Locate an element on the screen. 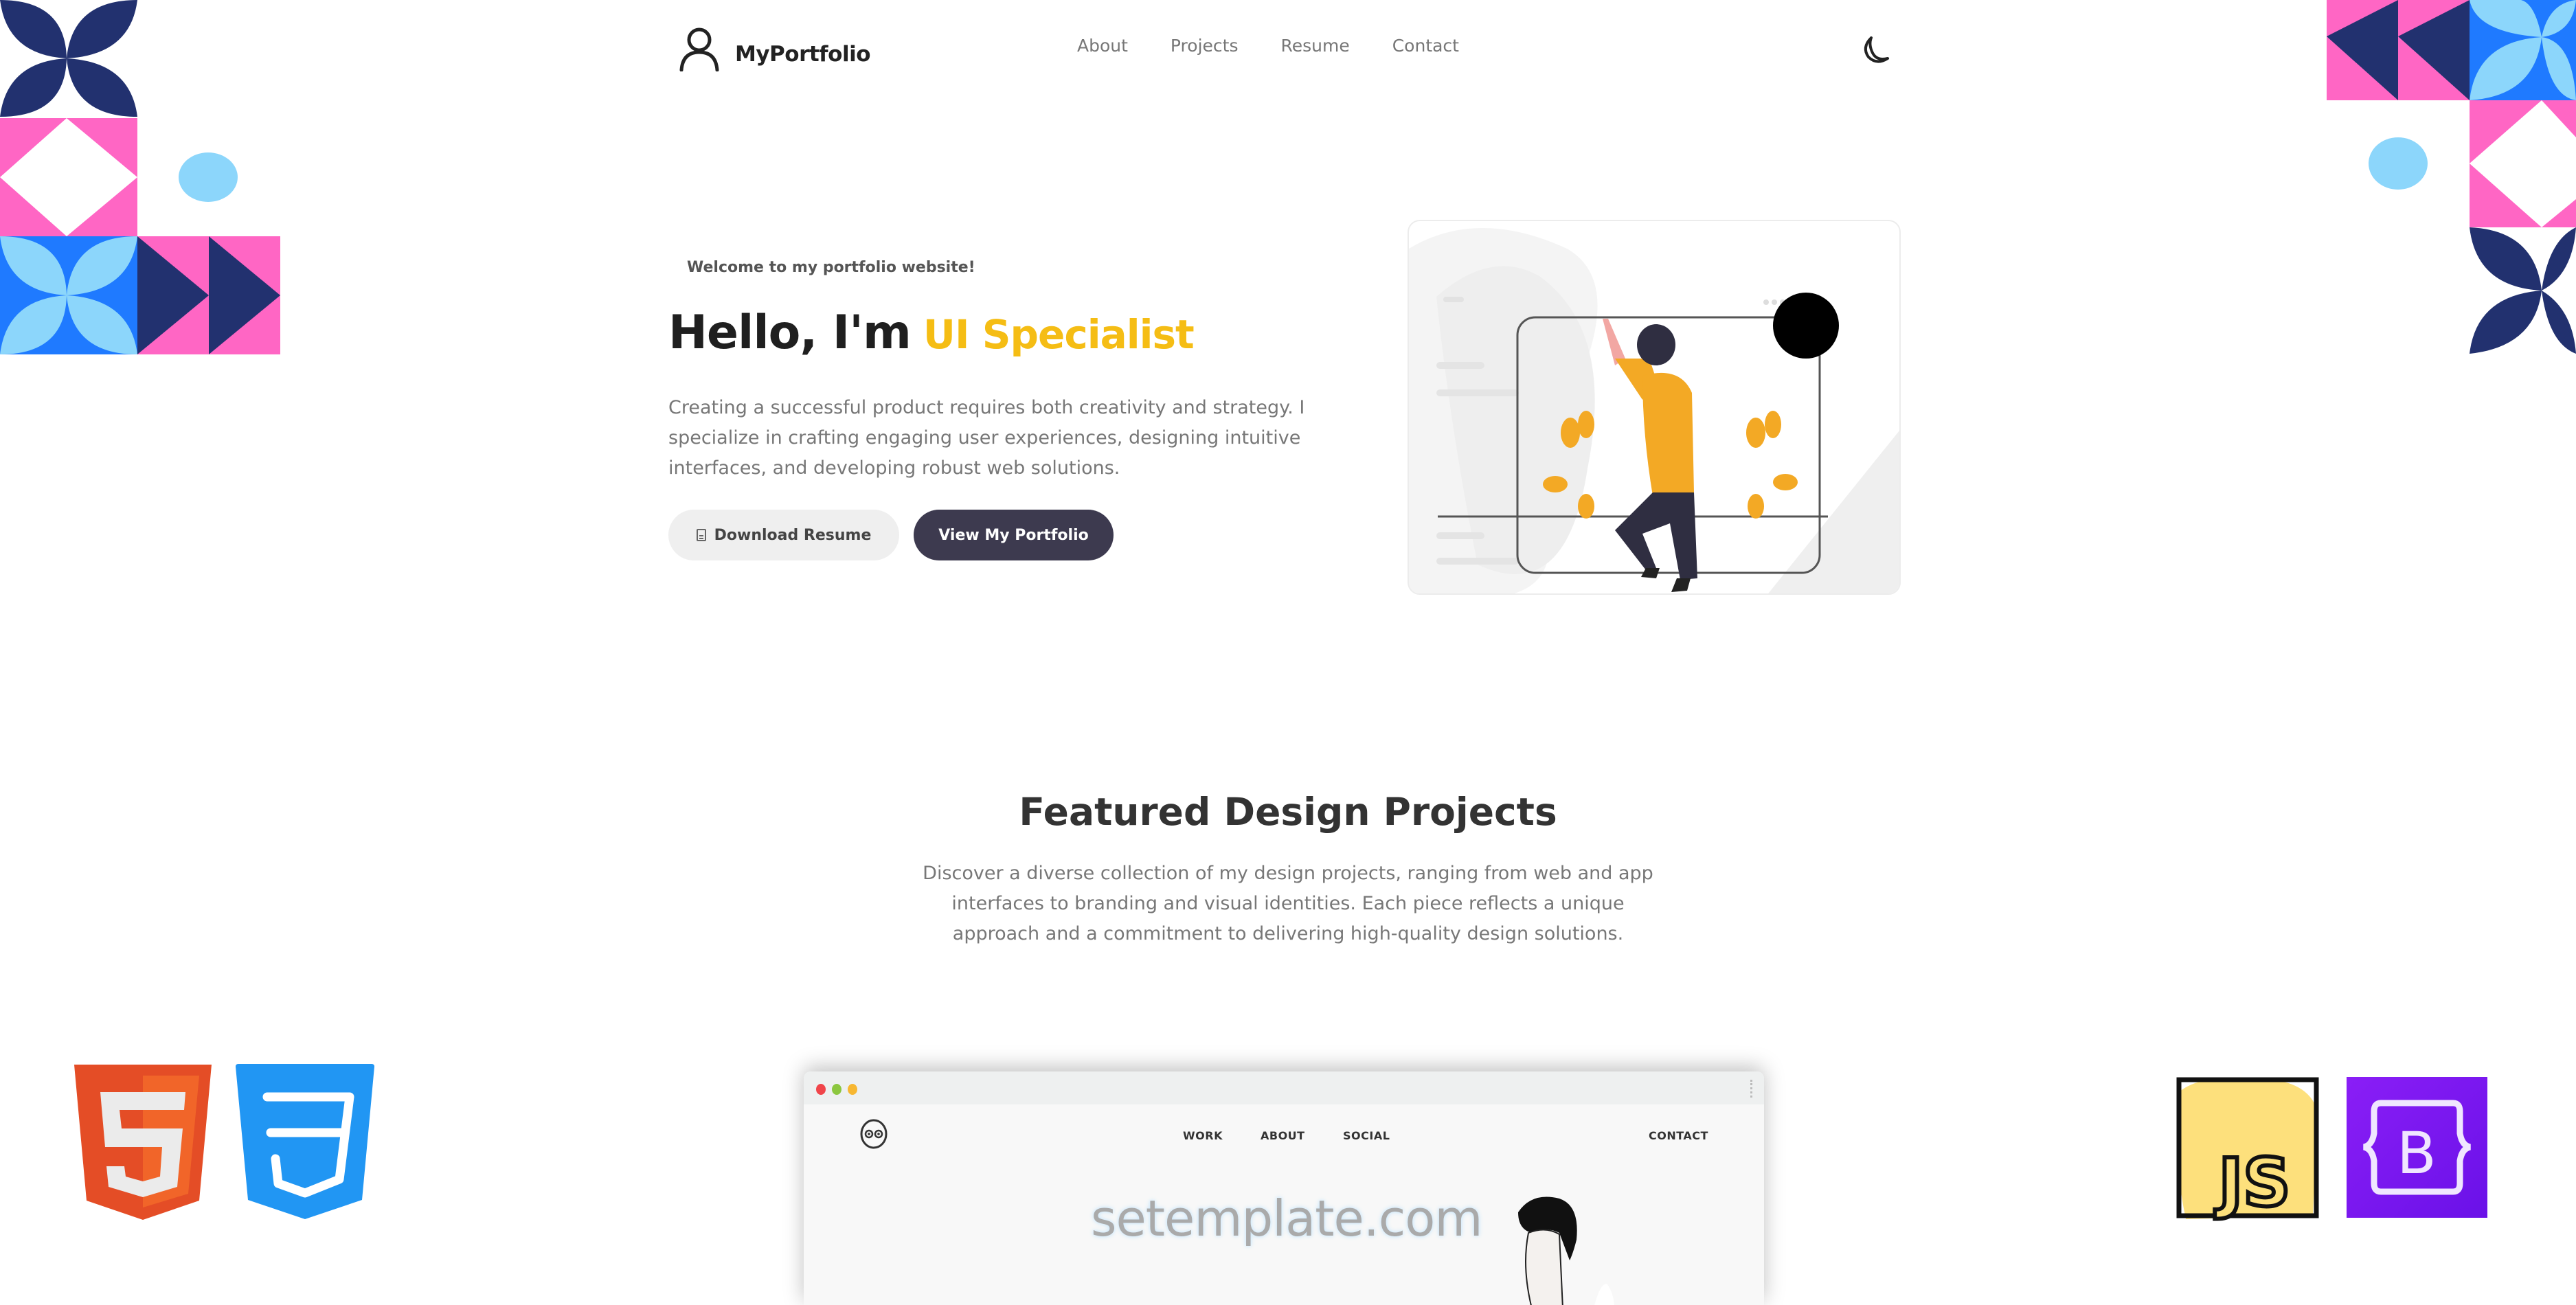 This screenshot has height=1305, width=2576. hero-title: Hello, I'm UI Specialist is located at coordinates (931, 333).